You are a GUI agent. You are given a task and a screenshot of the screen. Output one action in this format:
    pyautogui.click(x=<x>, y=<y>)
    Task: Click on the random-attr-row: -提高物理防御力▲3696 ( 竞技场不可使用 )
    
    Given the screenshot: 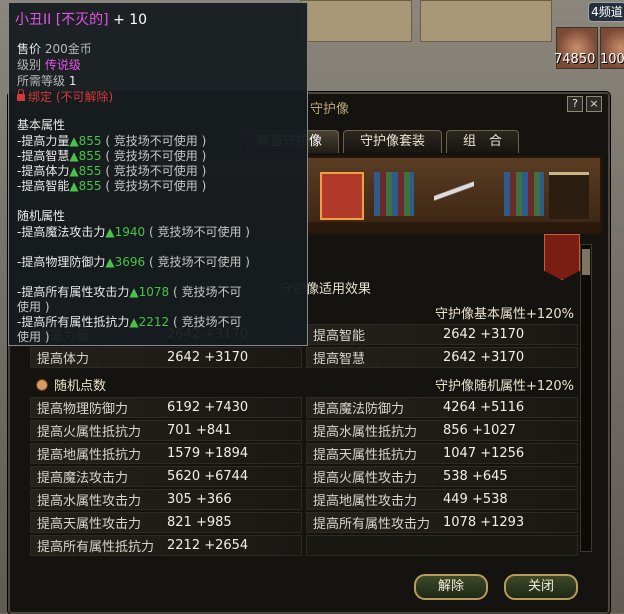 What is the action you would take?
    pyautogui.click(x=133, y=261)
    